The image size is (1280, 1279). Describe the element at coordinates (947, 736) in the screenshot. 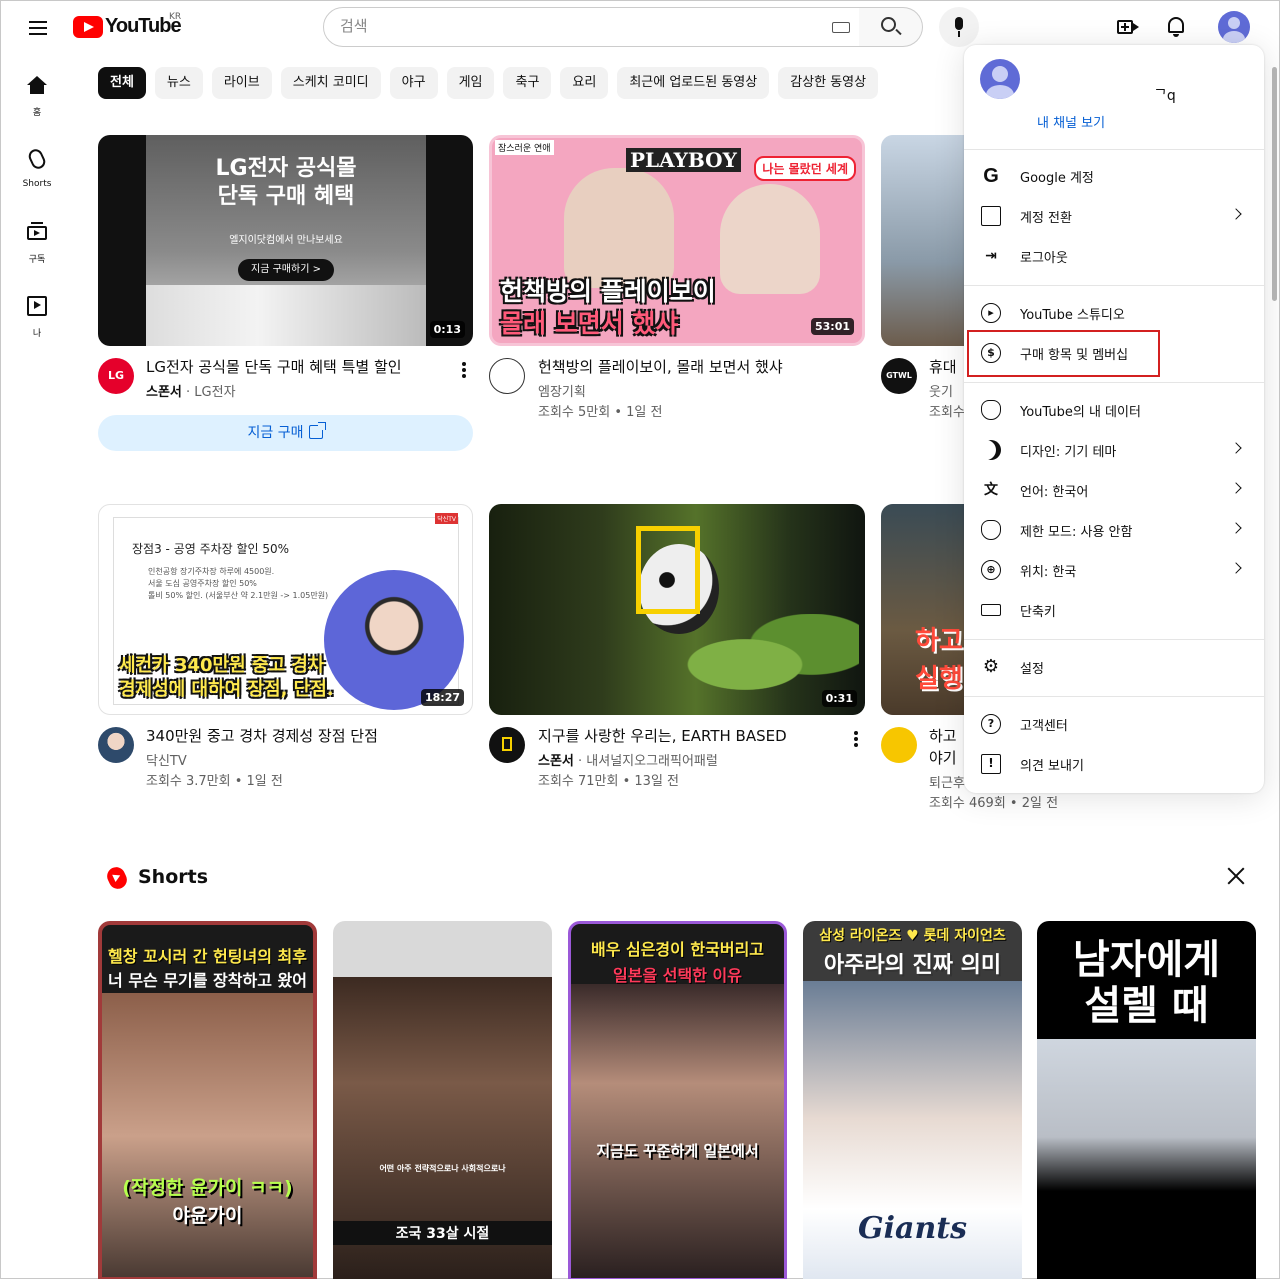

I see `video-title: 하고` at that location.